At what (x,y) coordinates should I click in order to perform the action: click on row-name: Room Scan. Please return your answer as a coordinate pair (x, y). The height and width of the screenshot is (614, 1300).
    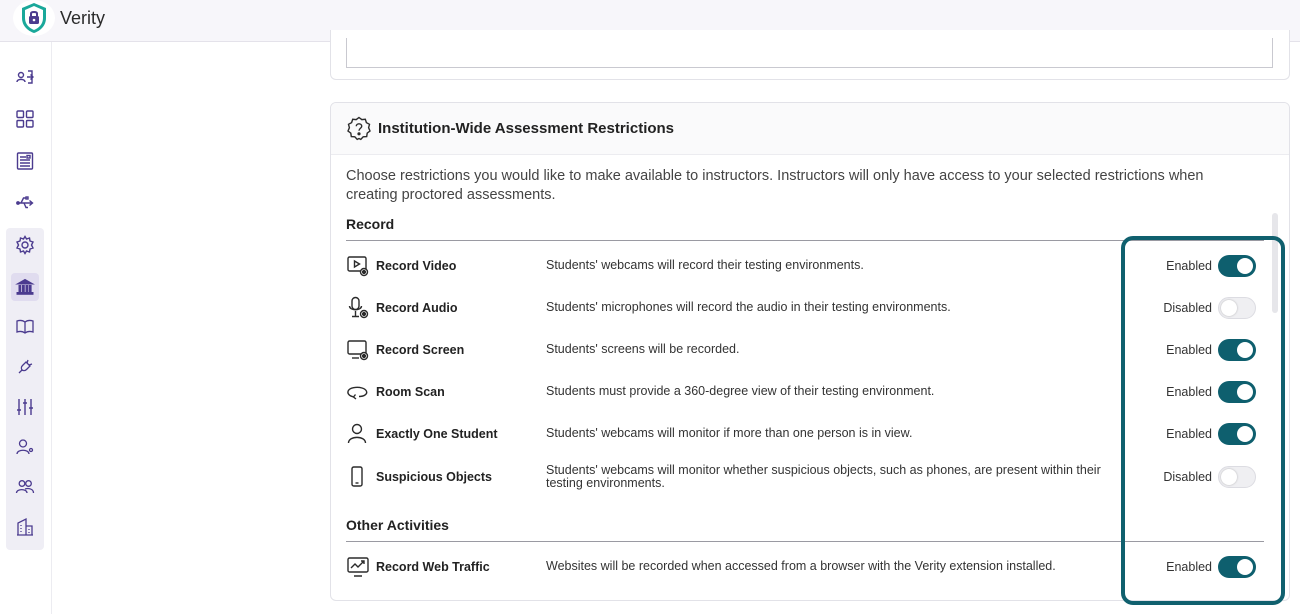
    Looking at the image, I should click on (410, 392).